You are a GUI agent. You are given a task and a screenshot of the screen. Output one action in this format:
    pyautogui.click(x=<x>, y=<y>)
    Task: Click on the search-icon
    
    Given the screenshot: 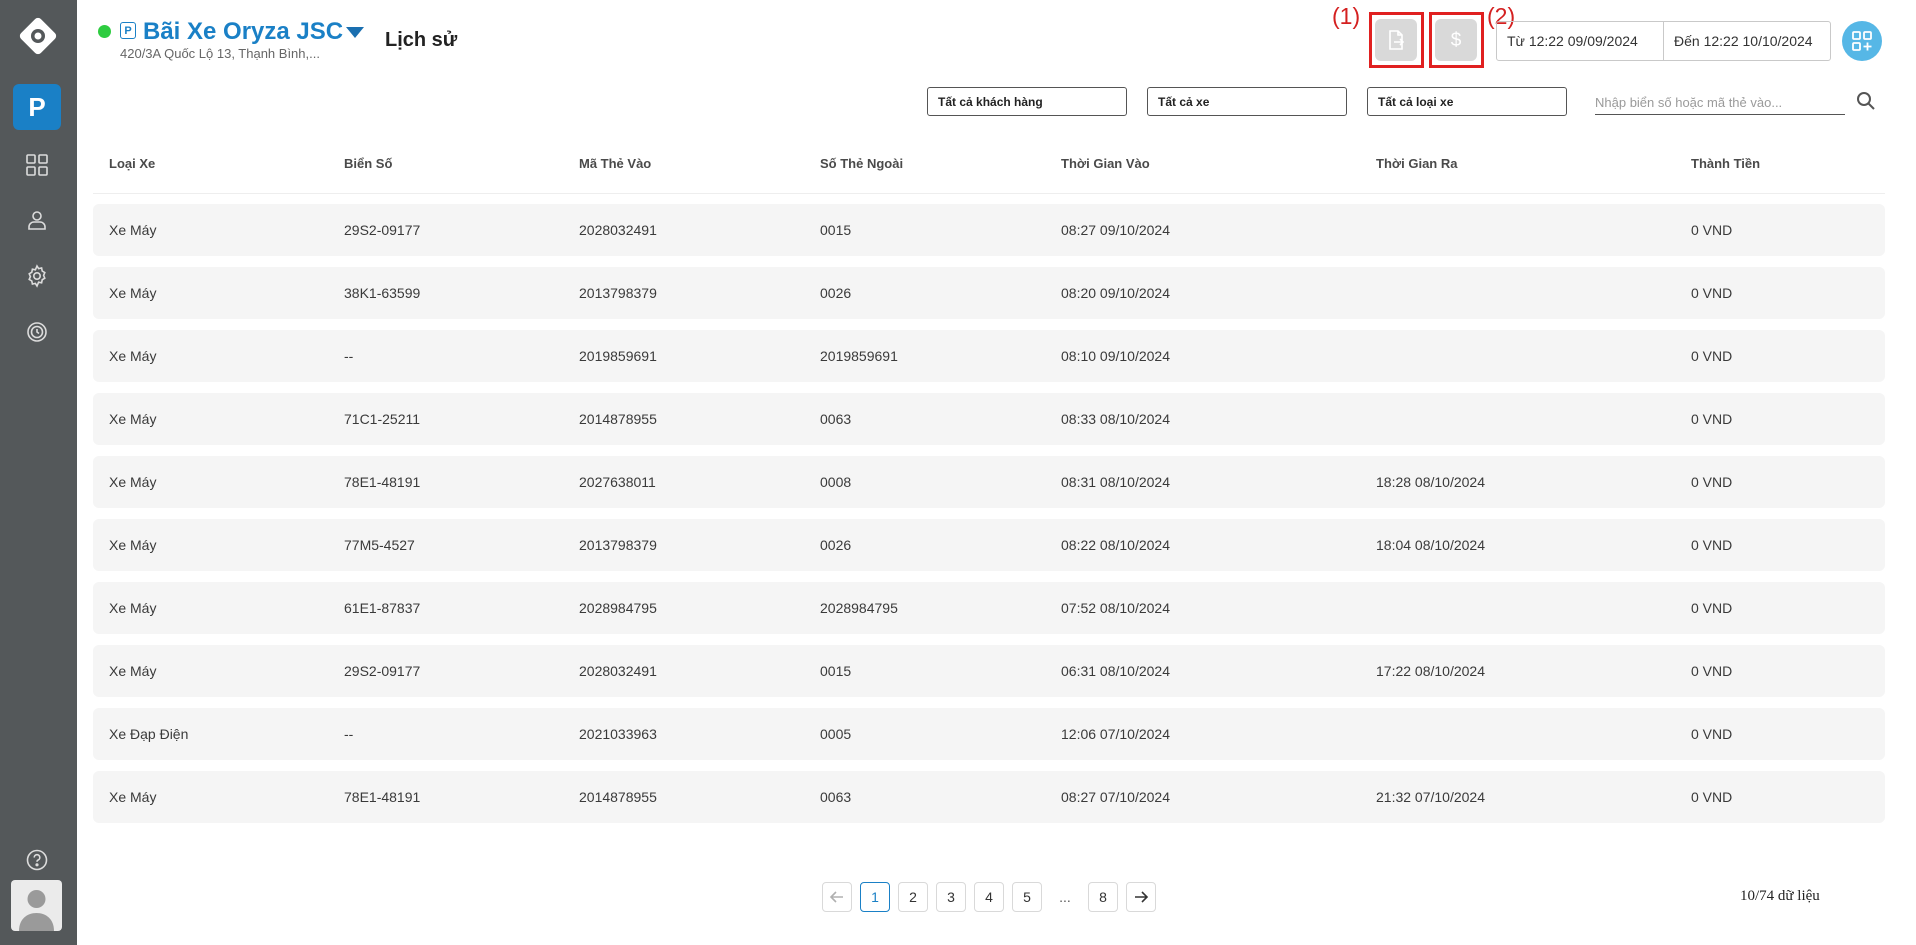 What is the action you would take?
    pyautogui.click(x=1866, y=101)
    